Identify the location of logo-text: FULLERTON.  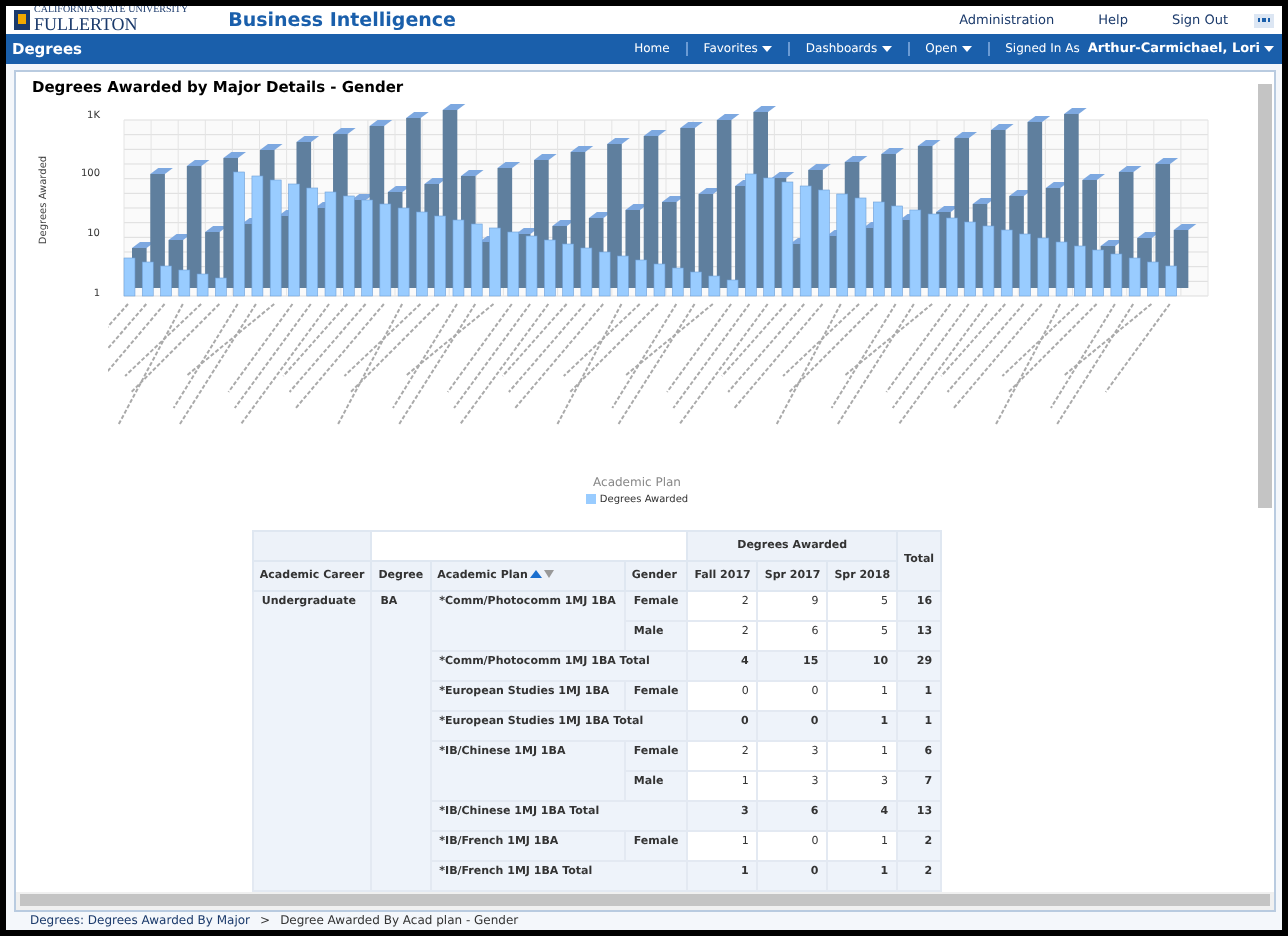
(87, 25).